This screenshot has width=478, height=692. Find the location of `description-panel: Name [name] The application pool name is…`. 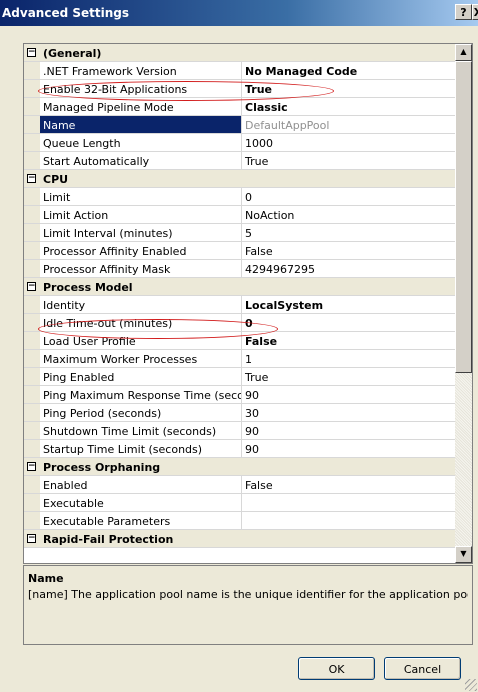

description-panel: Name [name] The application pool name is… is located at coordinates (248, 605).